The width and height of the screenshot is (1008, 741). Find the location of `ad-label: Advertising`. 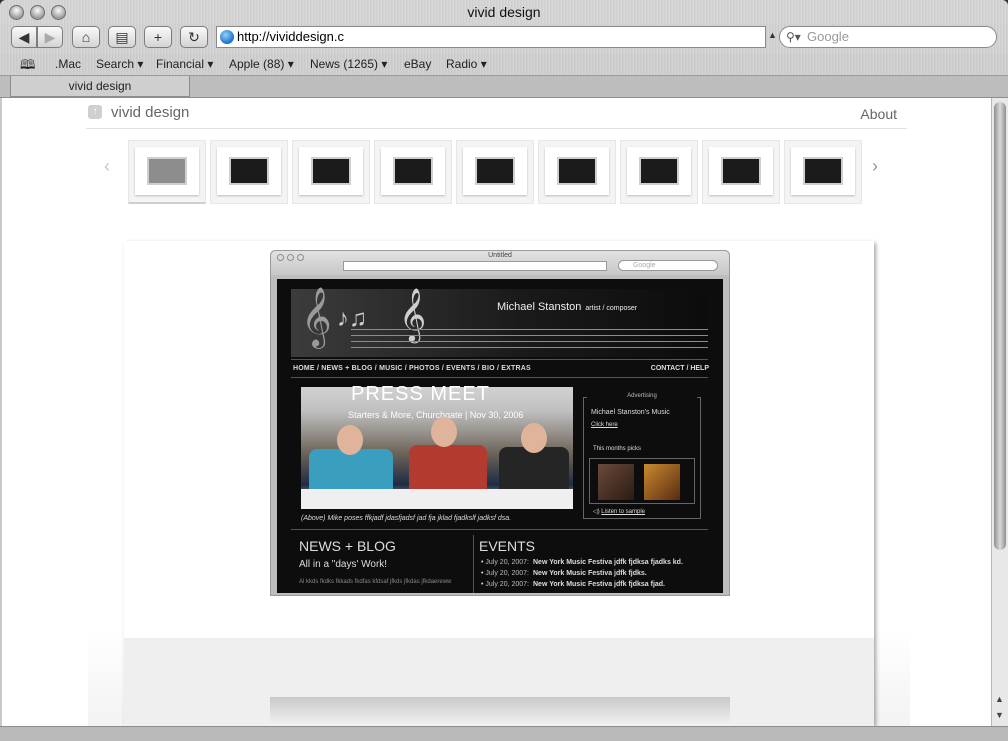

ad-label: Advertising is located at coordinates (642, 396).